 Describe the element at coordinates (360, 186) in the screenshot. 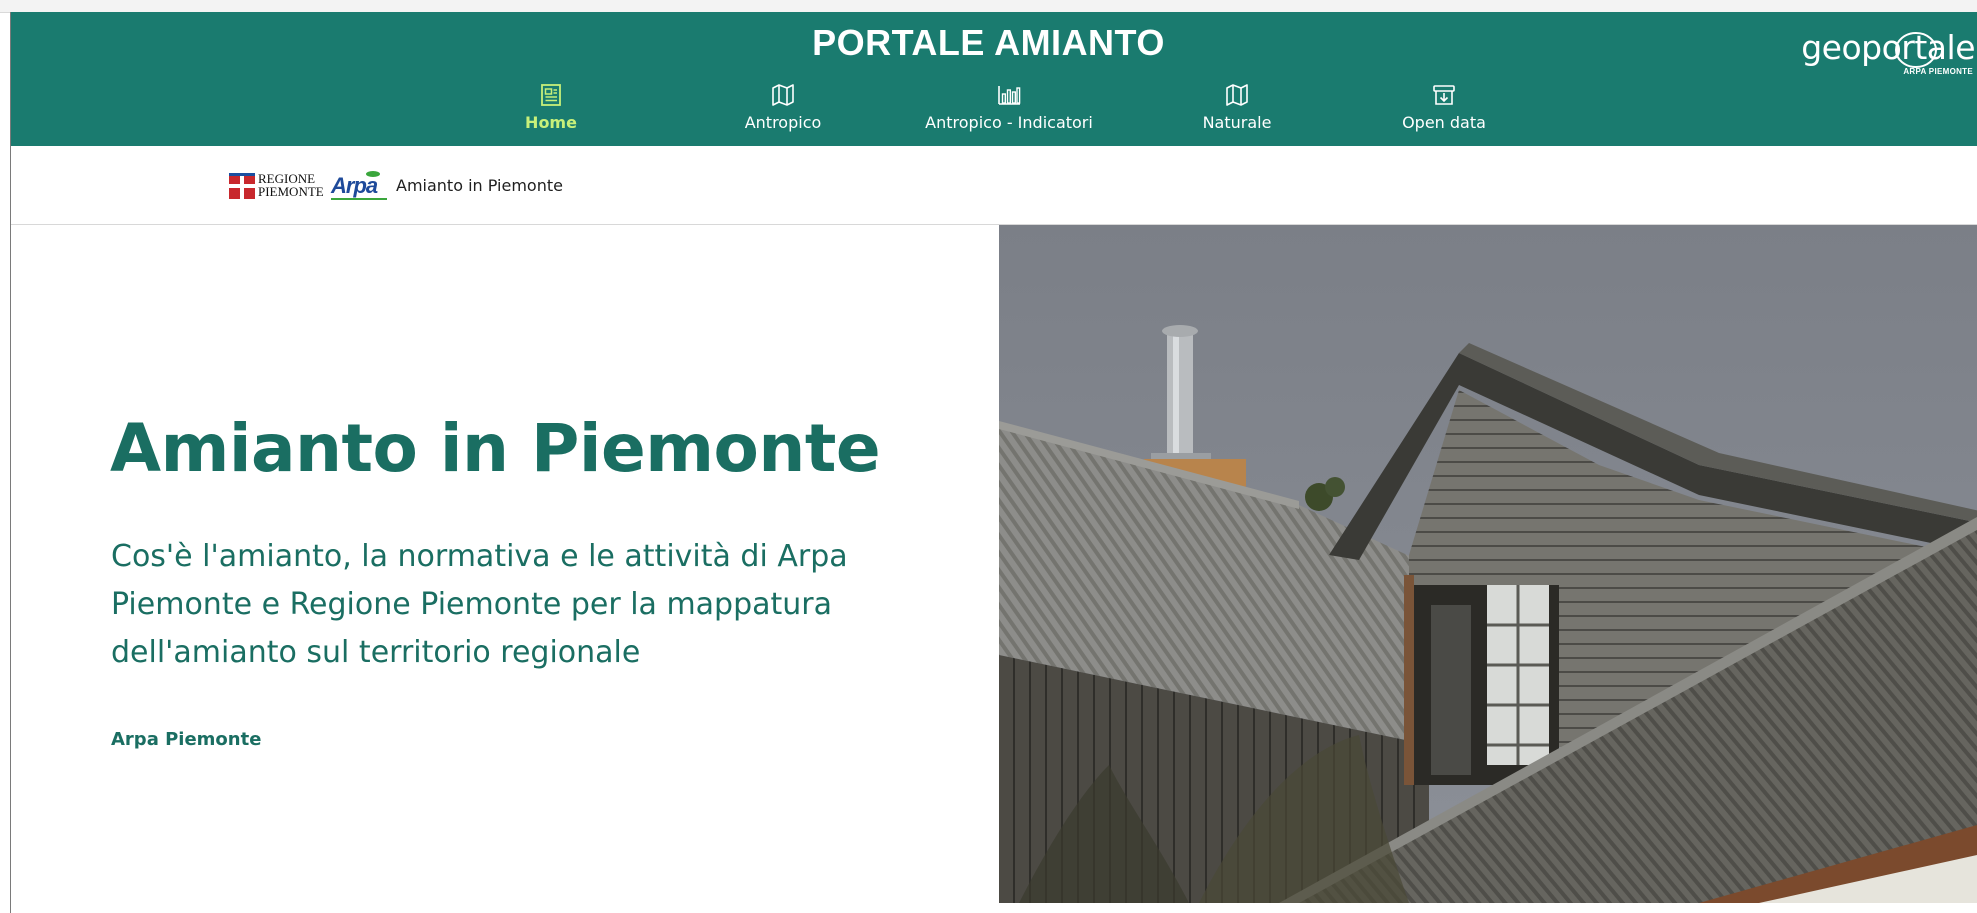

I see `arpa-logo: Arpa` at that location.